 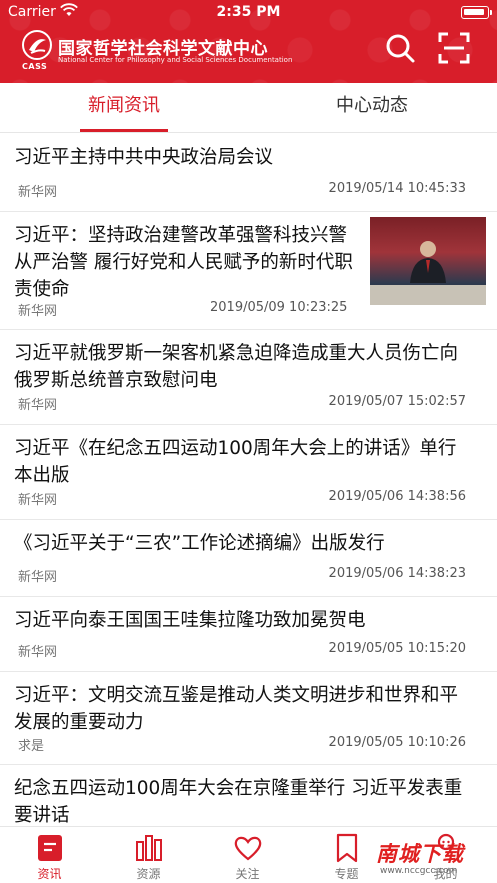 I want to click on watermark: 南城下载 www.nccgcc.com, so click(x=431, y=859).